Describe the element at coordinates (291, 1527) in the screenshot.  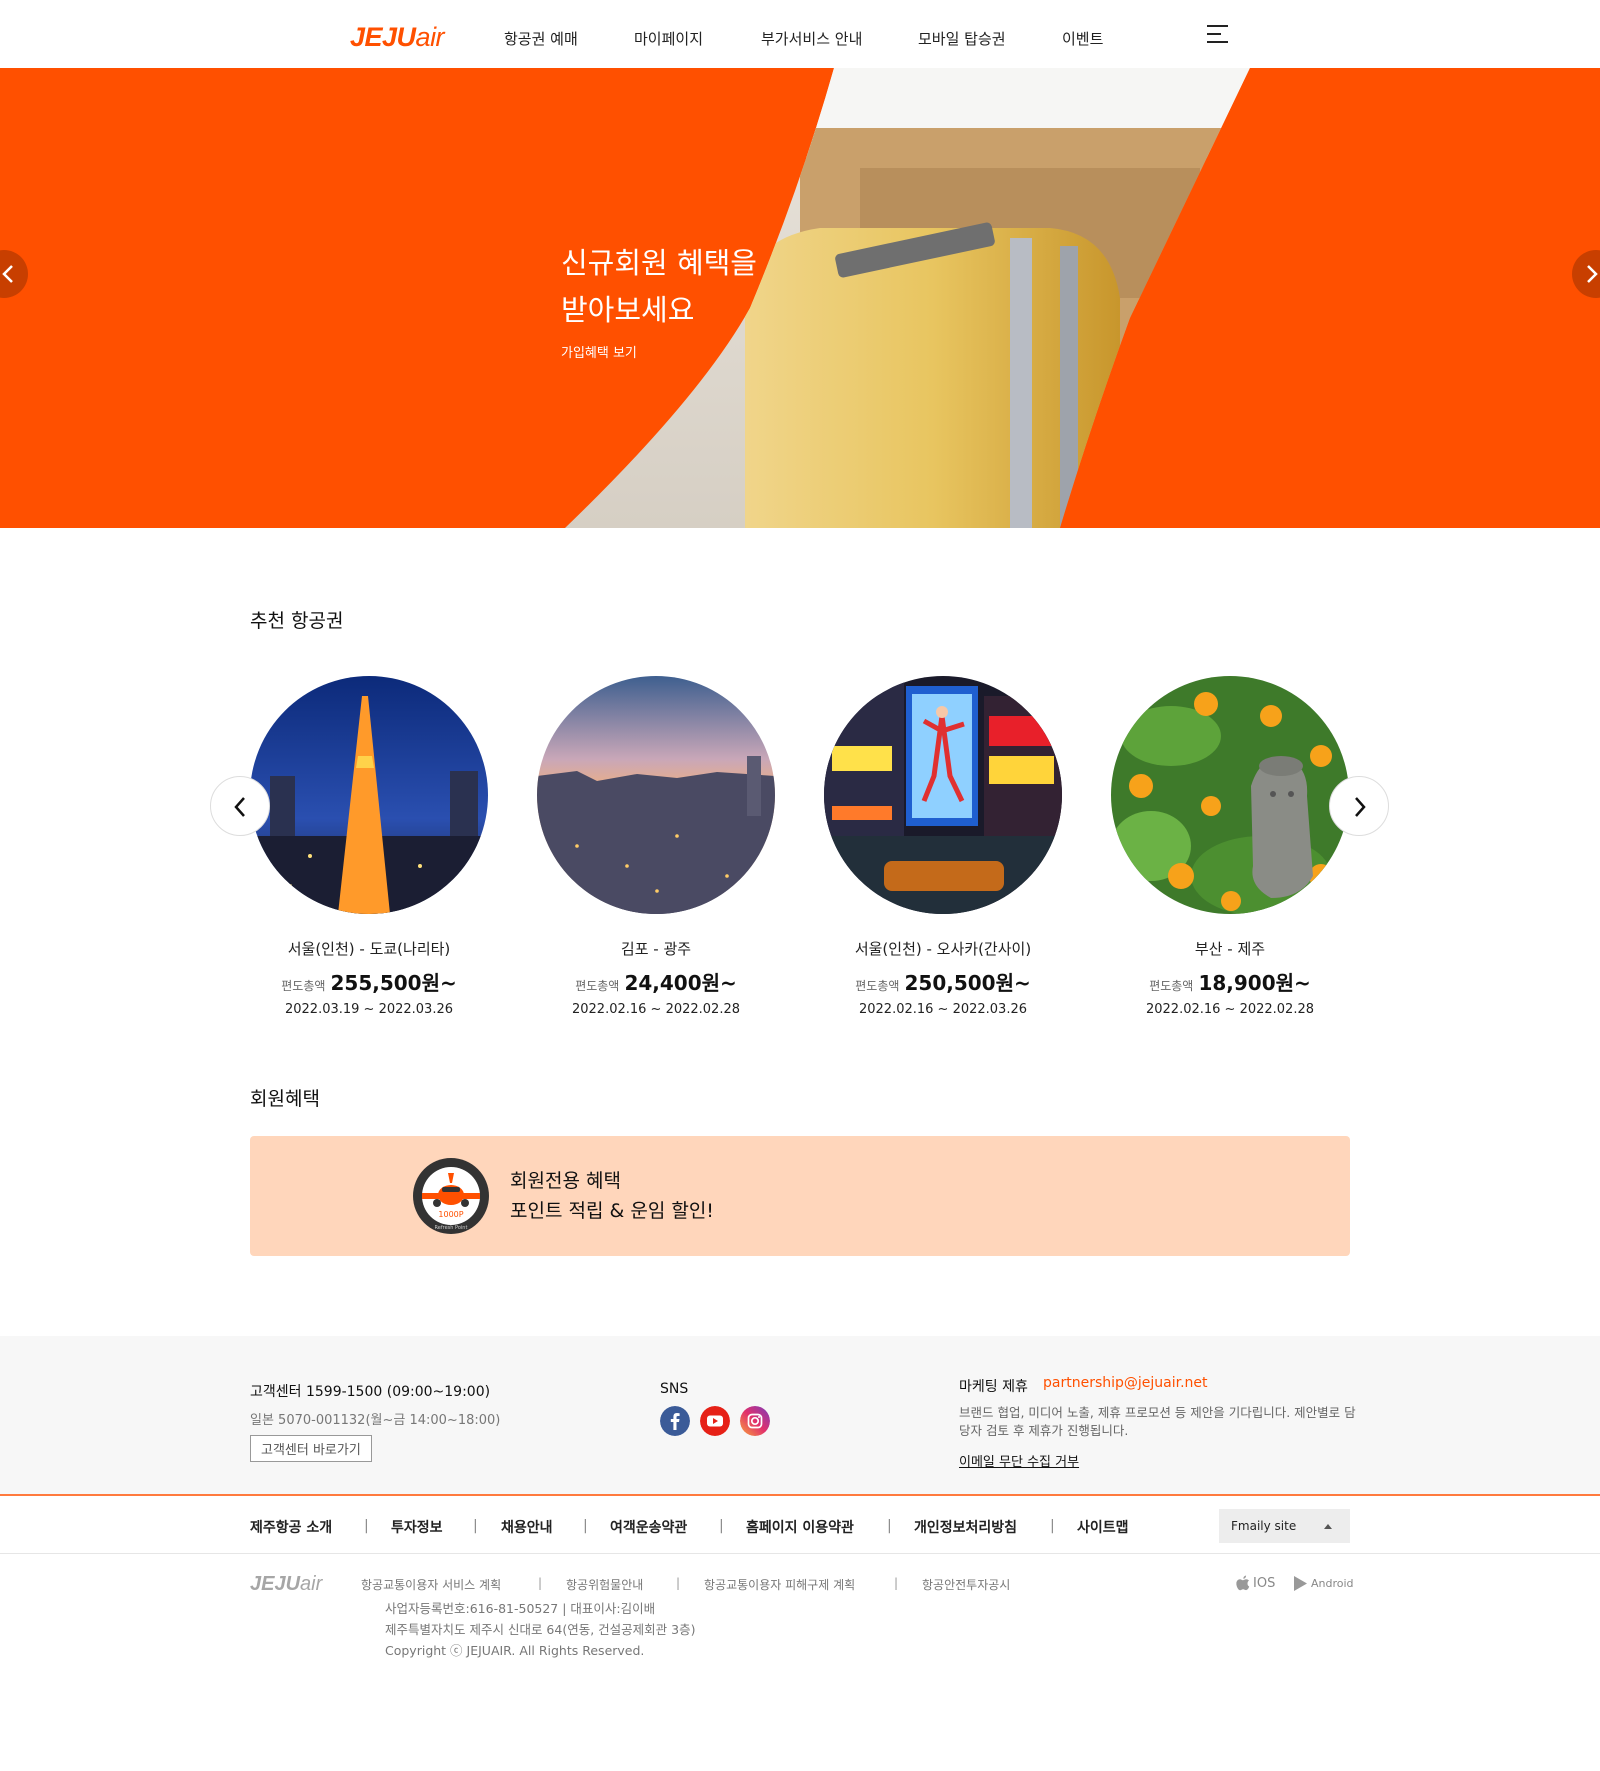
I see `link-company-intro: 제주항공 소개` at that location.